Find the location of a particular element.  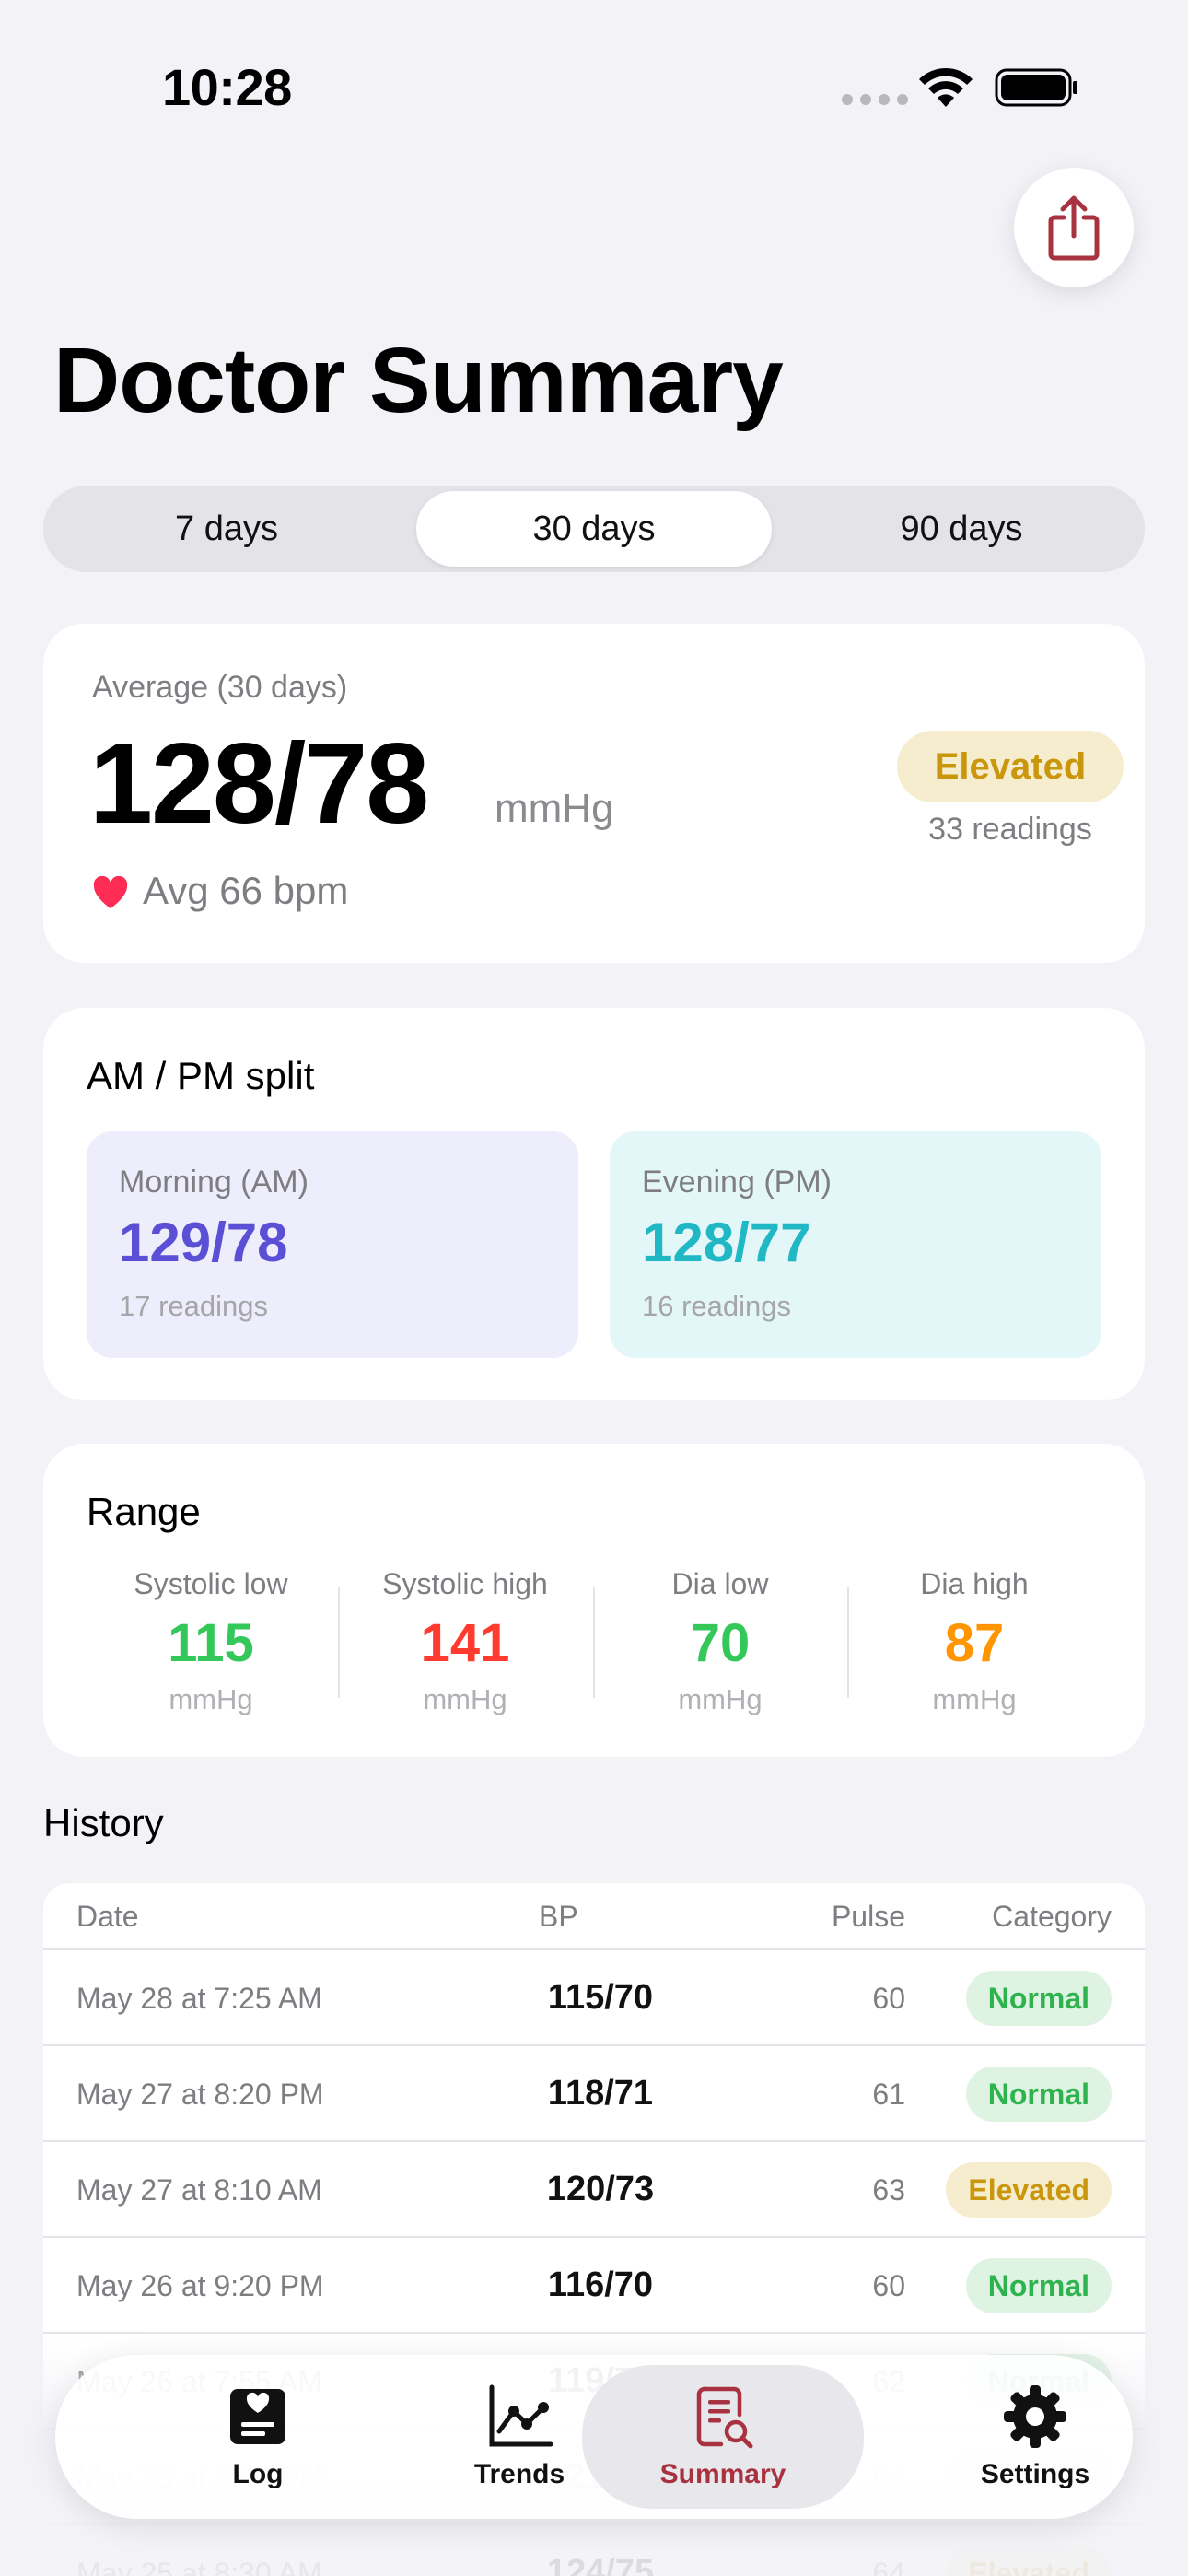

evening-label: Evening (PM) is located at coordinates (737, 1182).